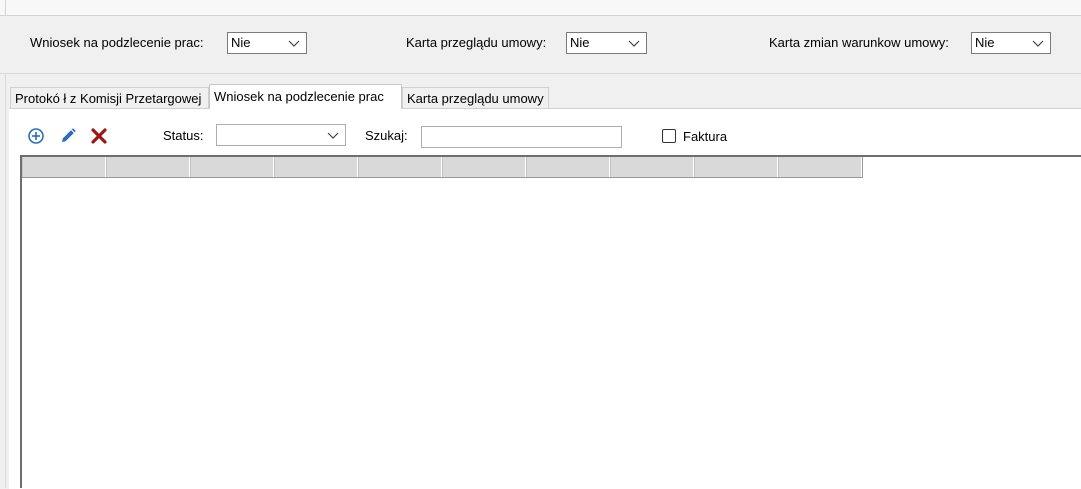 This screenshot has height=489, width=1081. I want to click on contract-review-value: Nie, so click(580, 42).